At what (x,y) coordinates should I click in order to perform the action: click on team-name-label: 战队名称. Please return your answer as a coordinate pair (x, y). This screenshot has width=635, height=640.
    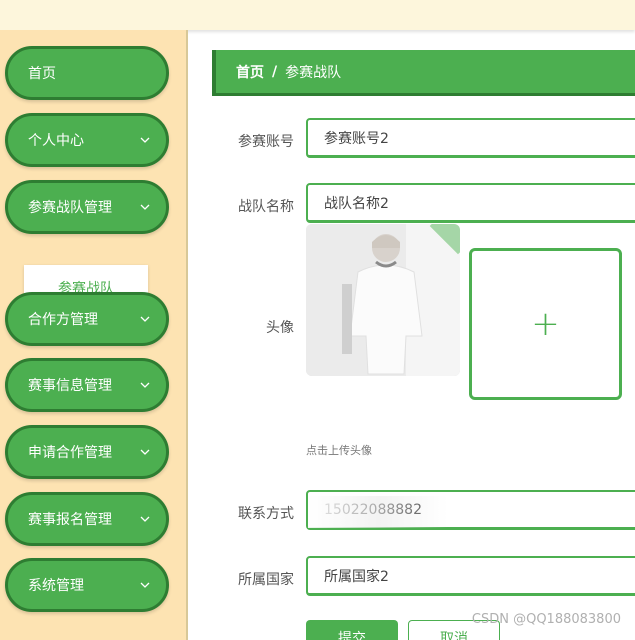
    Looking at the image, I should click on (266, 207).